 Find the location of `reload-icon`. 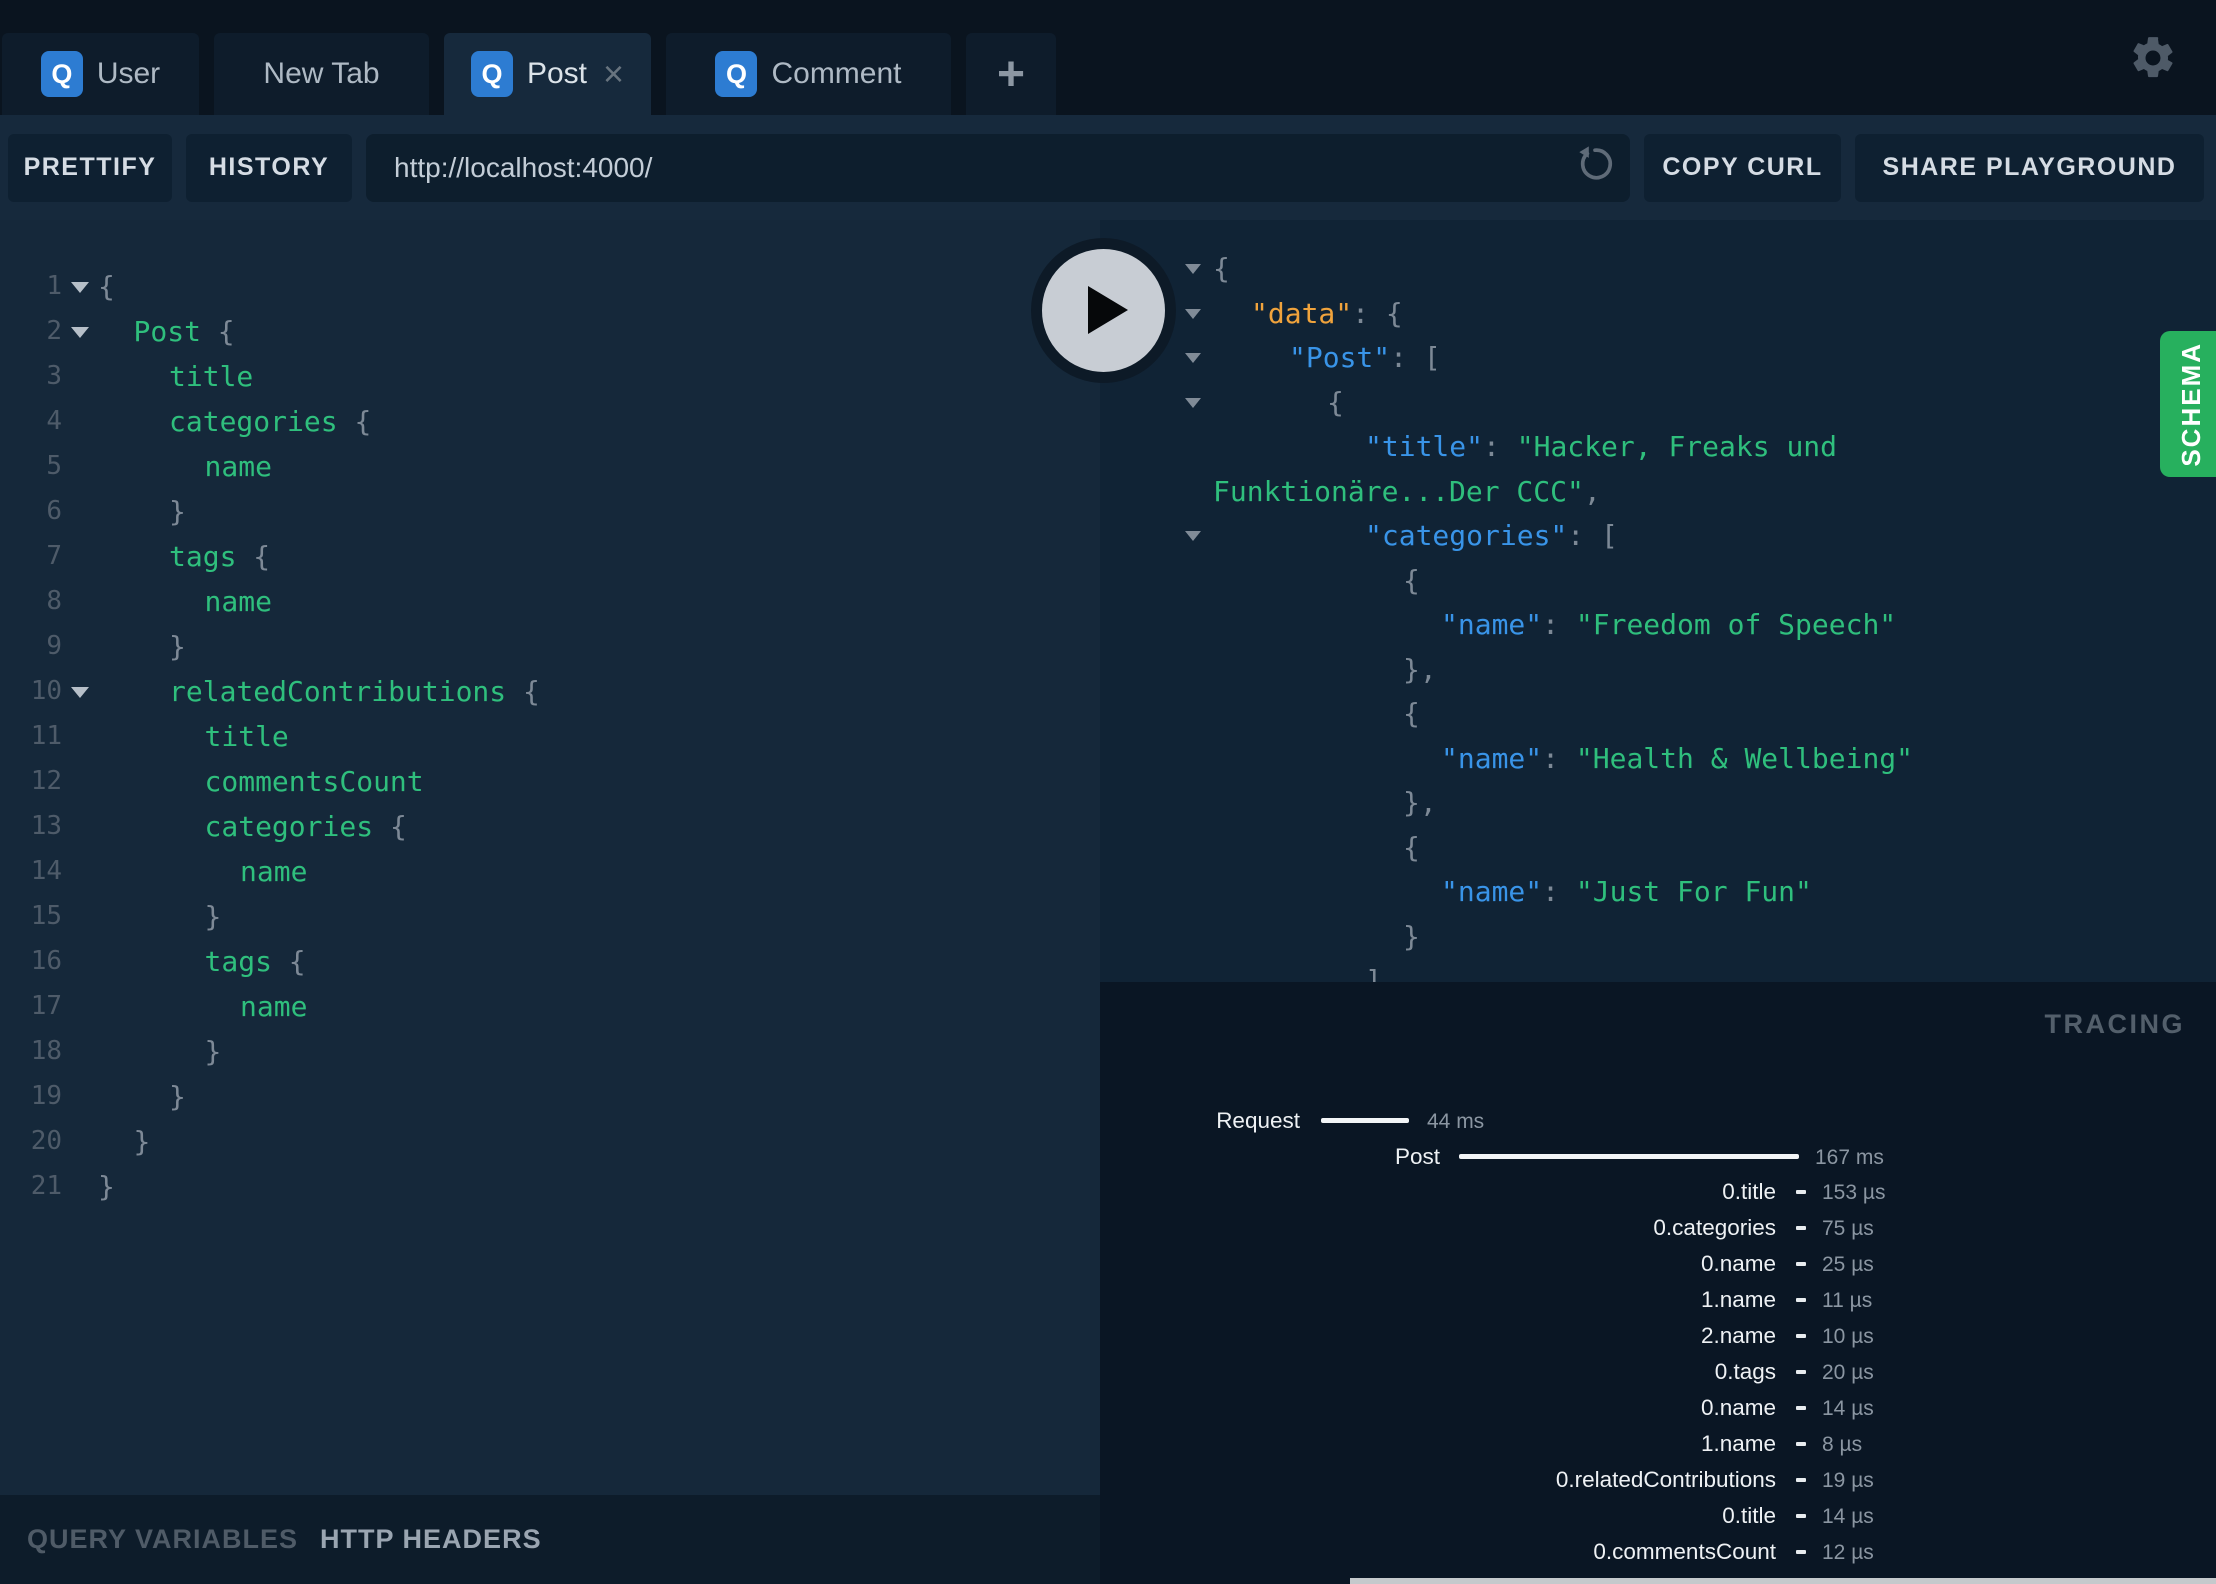

reload-icon is located at coordinates (1595, 167).